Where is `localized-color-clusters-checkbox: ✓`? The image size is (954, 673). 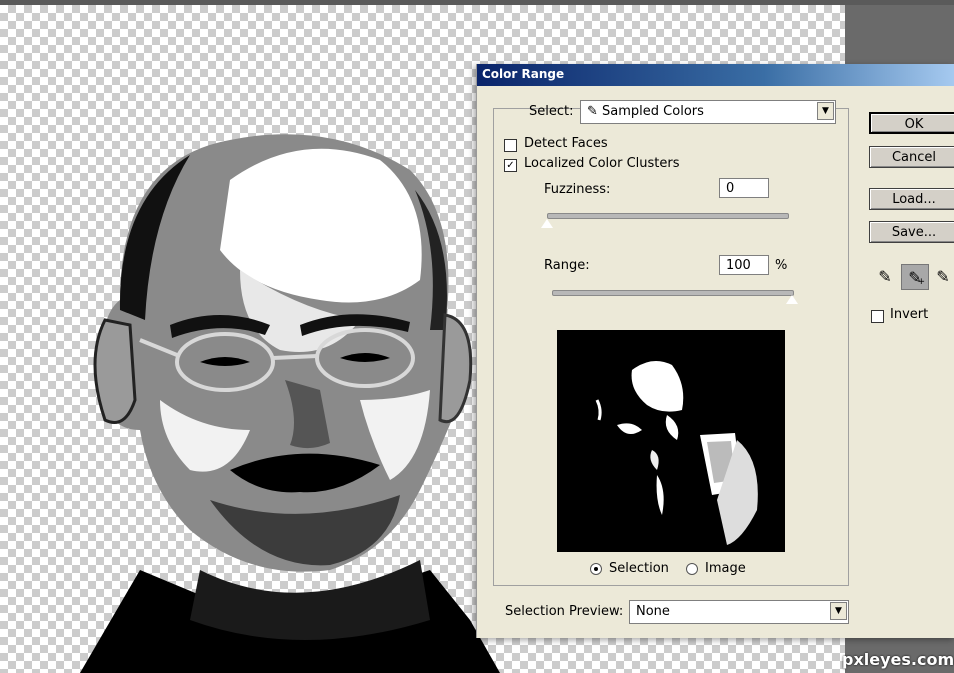 localized-color-clusters-checkbox: ✓ is located at coordinates (510, 165).